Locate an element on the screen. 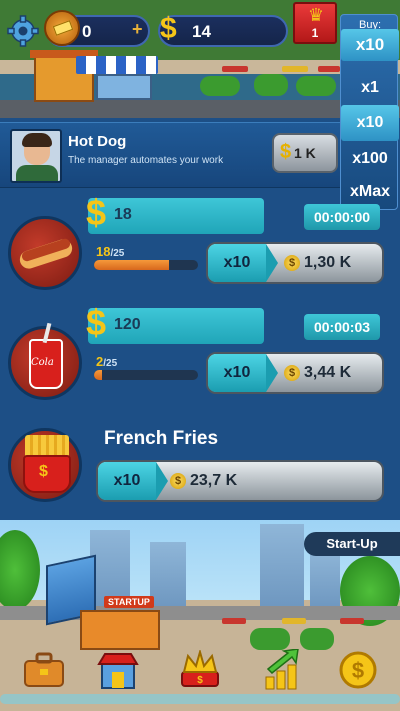 The height and width of the screenshot is (711, 400). buy-option-current: x10 is located at coordinates (370, 45).